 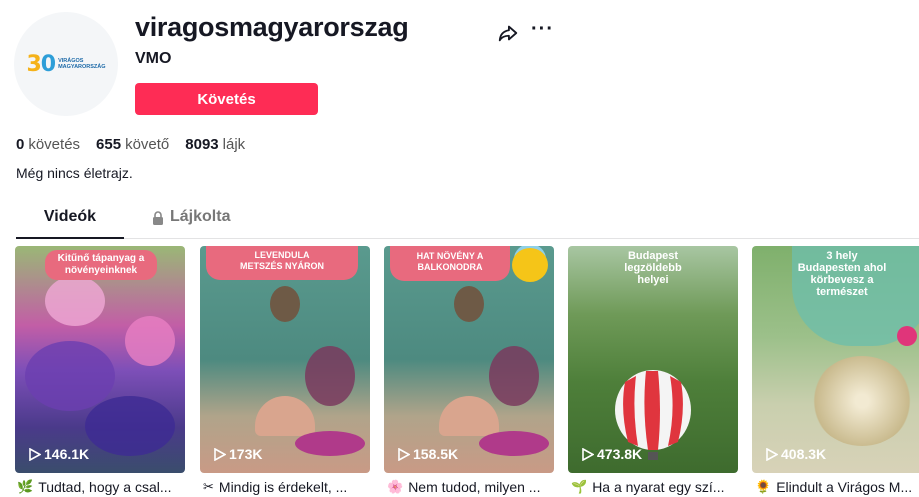 What do you see at coordinates (25, 486) in the screenshot?
I see `leaf-icon: 🌿` at bounding box center [25, 486].